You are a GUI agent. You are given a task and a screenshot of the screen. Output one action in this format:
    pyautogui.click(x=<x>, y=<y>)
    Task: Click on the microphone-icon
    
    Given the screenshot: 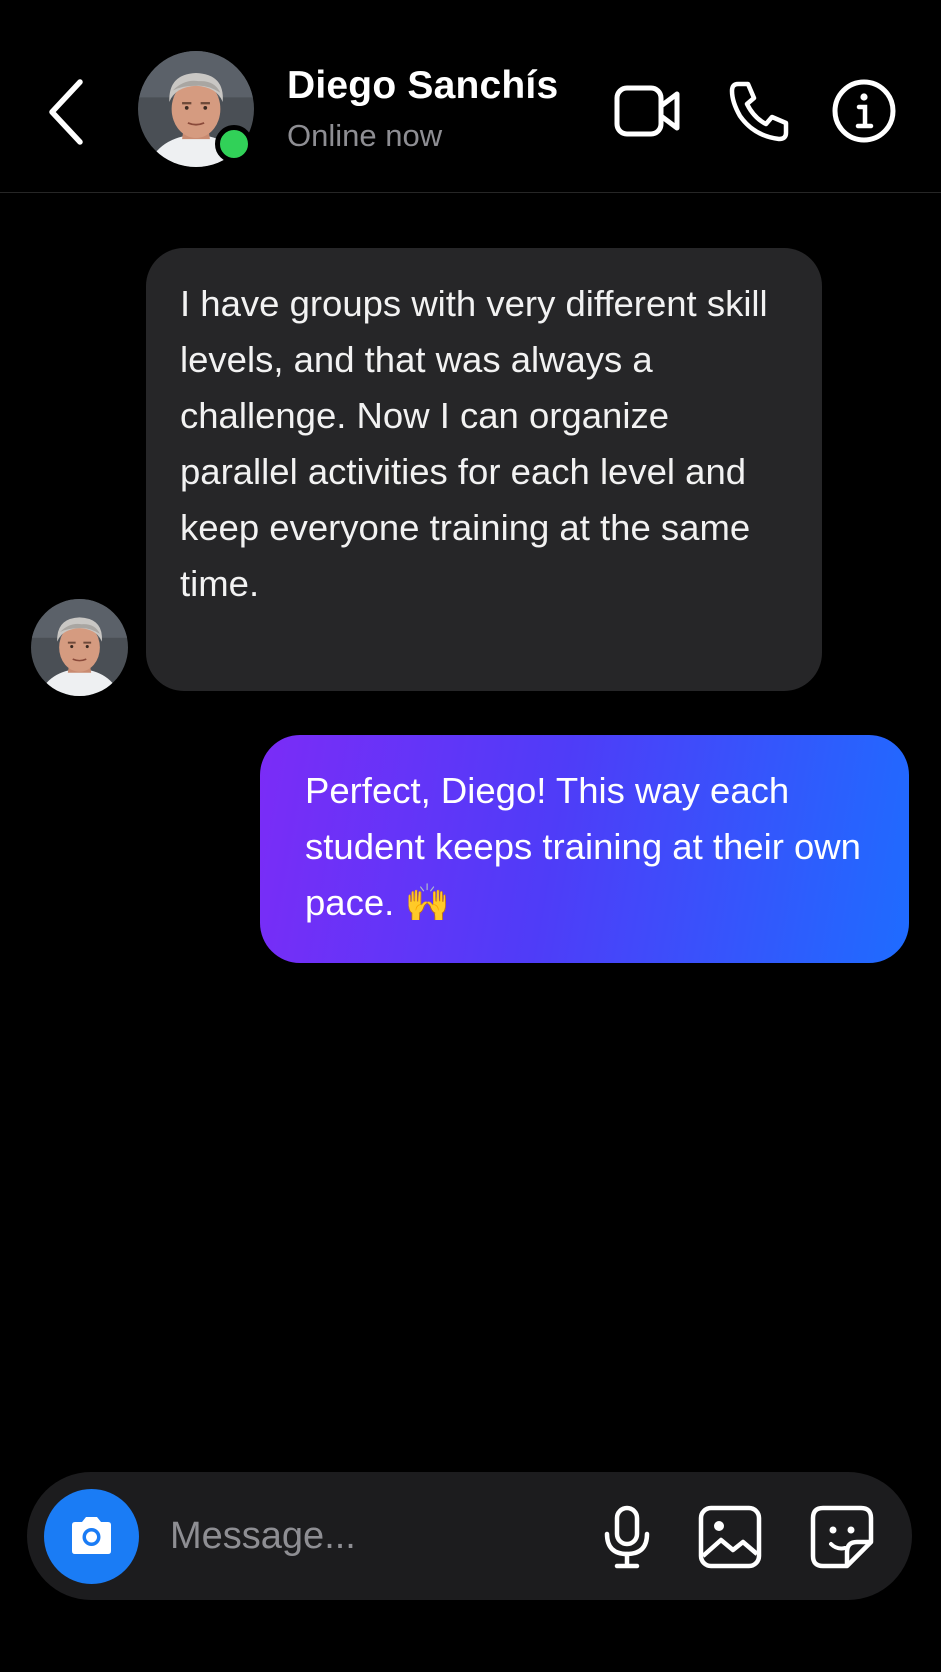 What is the action you would take?
    pyautogui.click(x=627, y=1537)
    